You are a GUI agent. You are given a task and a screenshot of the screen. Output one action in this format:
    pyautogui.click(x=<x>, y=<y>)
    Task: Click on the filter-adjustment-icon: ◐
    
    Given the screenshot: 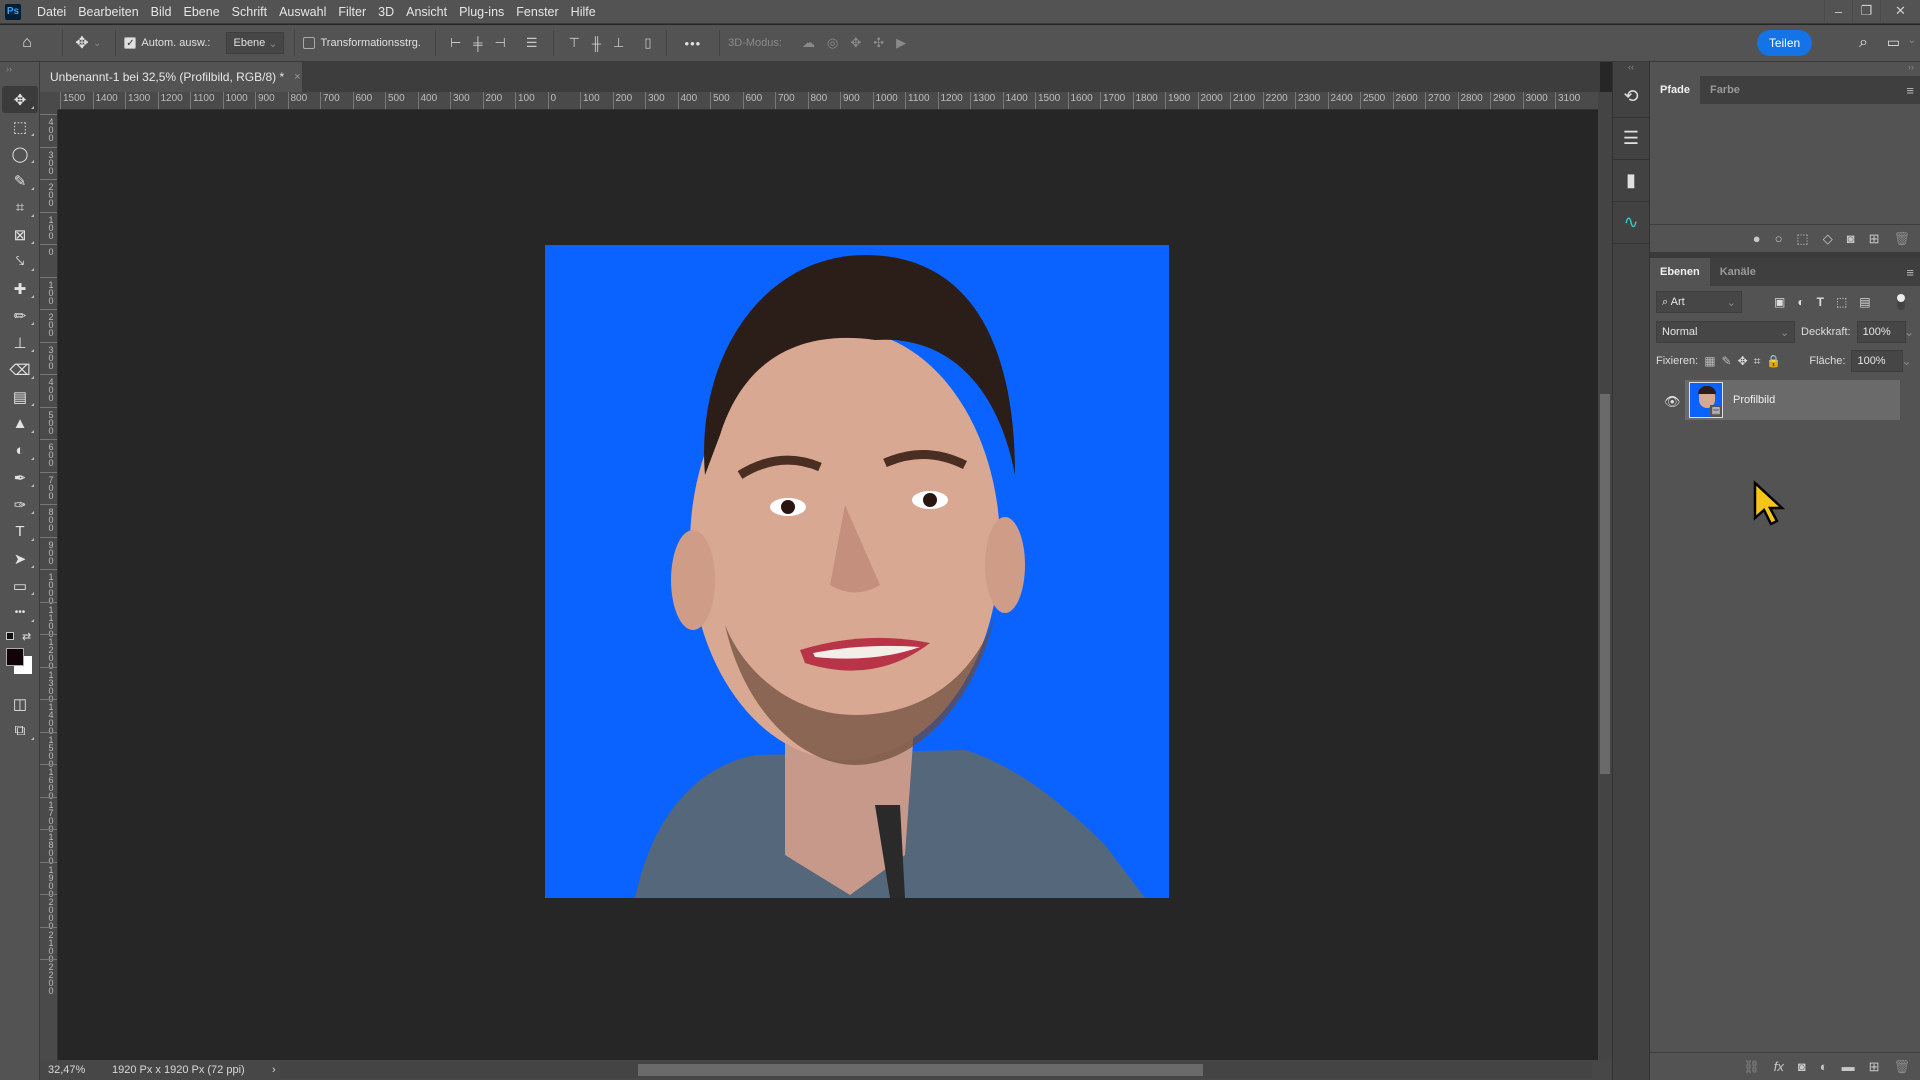 What is the action you would take?
    pyautogui.click(x=1800, y=302)
    